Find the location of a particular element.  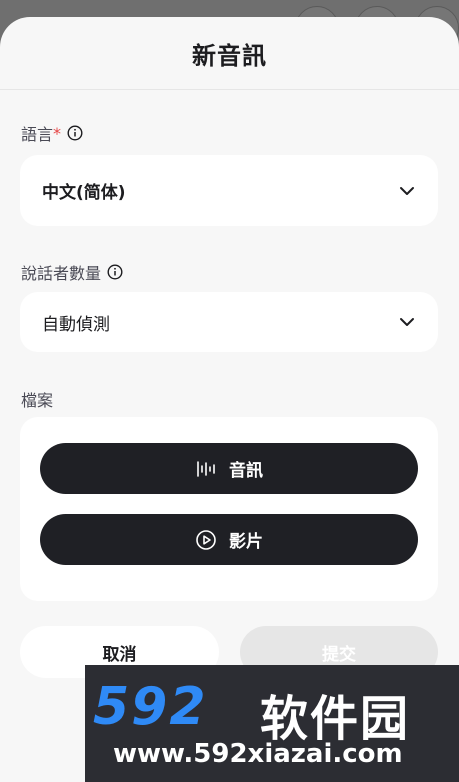

files-label: 檔案 is located at coordinates (37, 400).